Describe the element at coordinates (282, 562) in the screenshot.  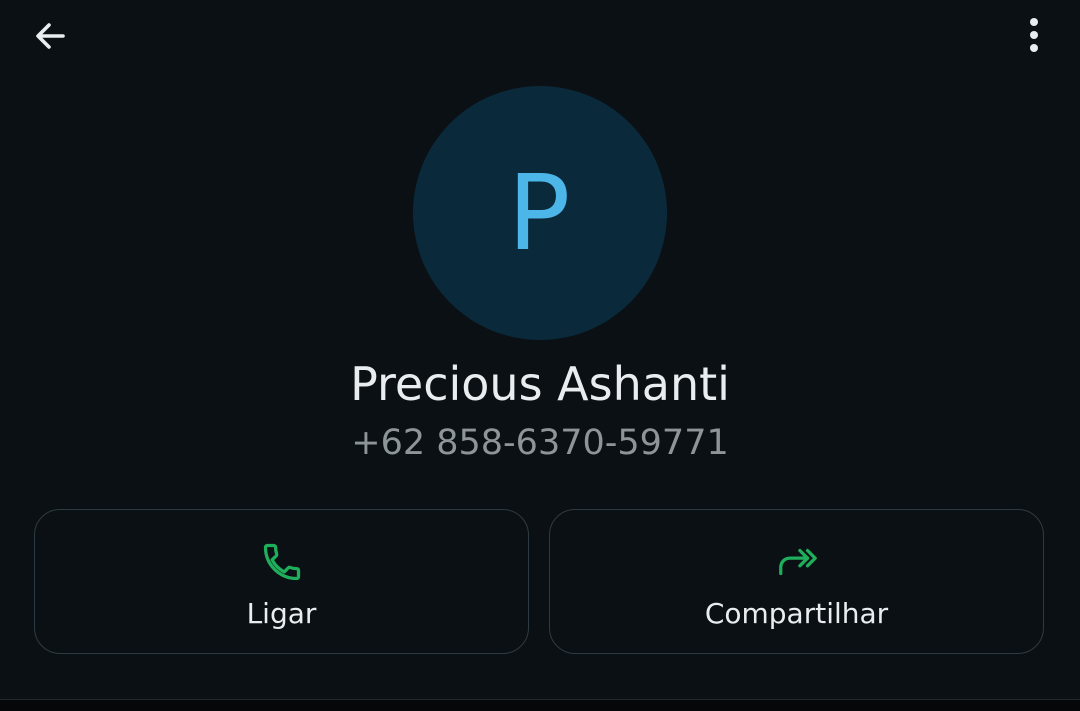
I see `phone-icon` at that location.